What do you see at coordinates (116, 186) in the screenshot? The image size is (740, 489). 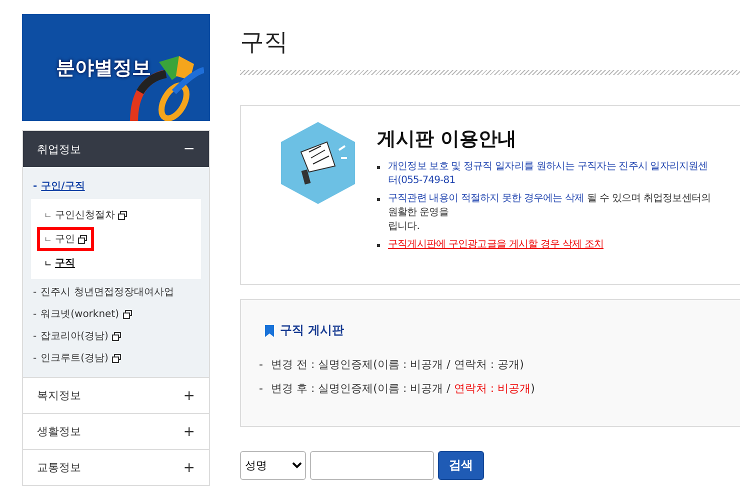 I see `submenu-item: - 구인/구직` at bounding box center [116, 186].